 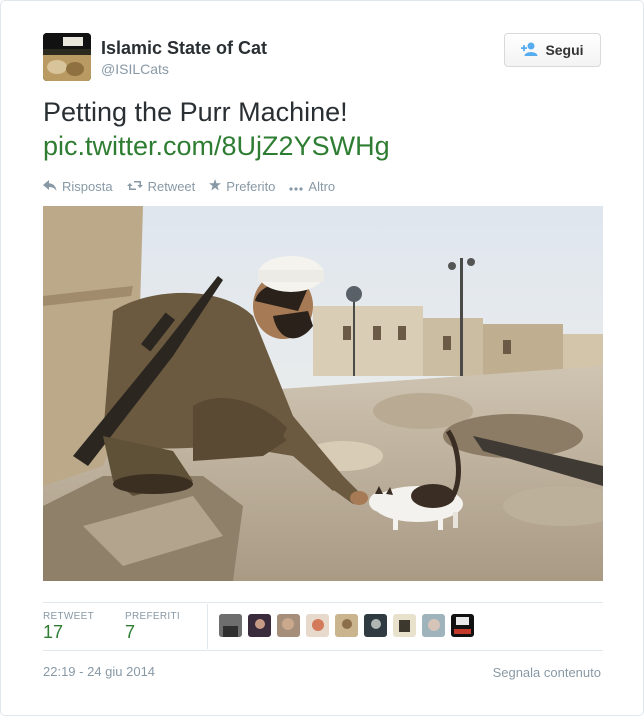 I want to click on follow-button: Segui, so click(x=552, y=50).